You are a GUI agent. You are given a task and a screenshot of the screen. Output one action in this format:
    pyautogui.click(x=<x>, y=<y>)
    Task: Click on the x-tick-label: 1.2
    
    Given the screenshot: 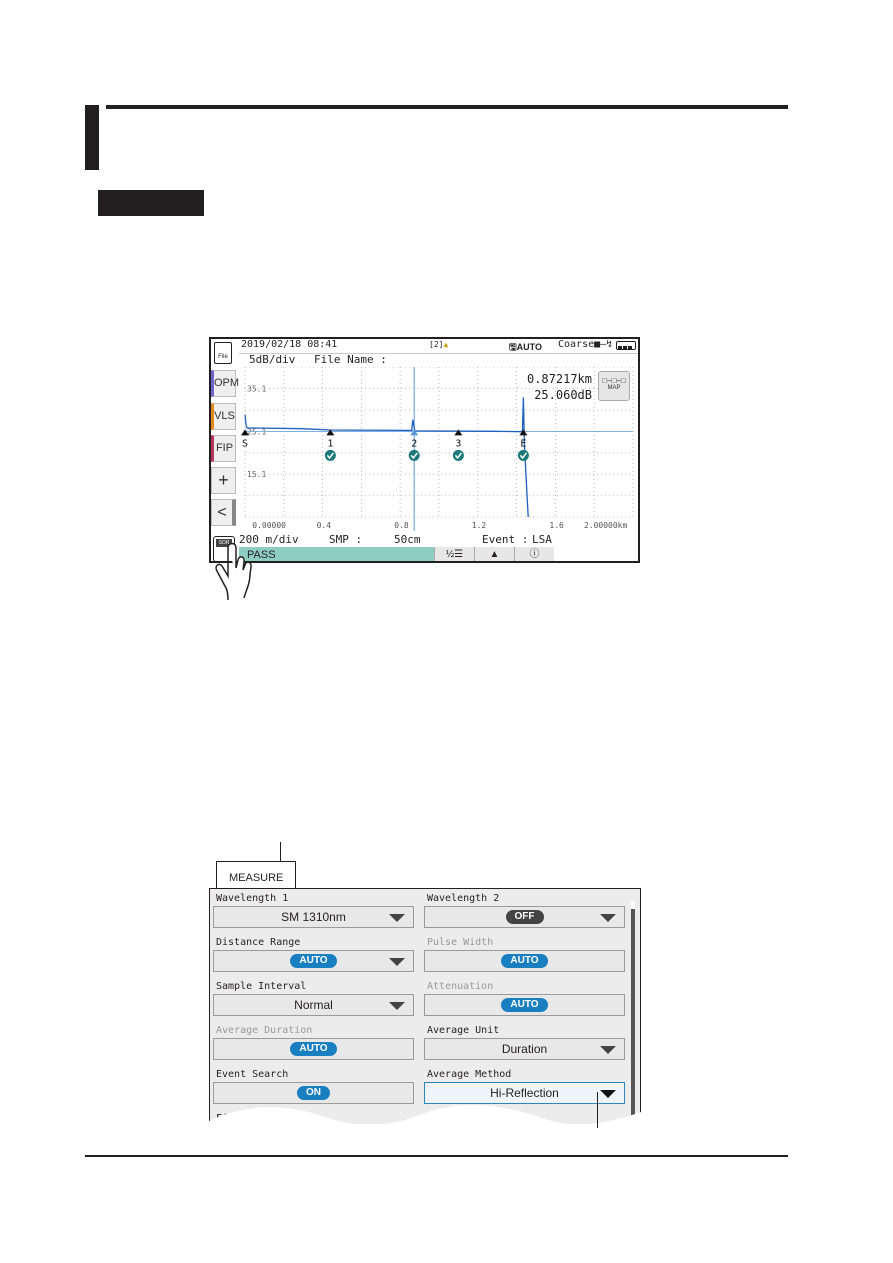 What is the action you would take?
    pyautogui.click(x=479, y=525)
    